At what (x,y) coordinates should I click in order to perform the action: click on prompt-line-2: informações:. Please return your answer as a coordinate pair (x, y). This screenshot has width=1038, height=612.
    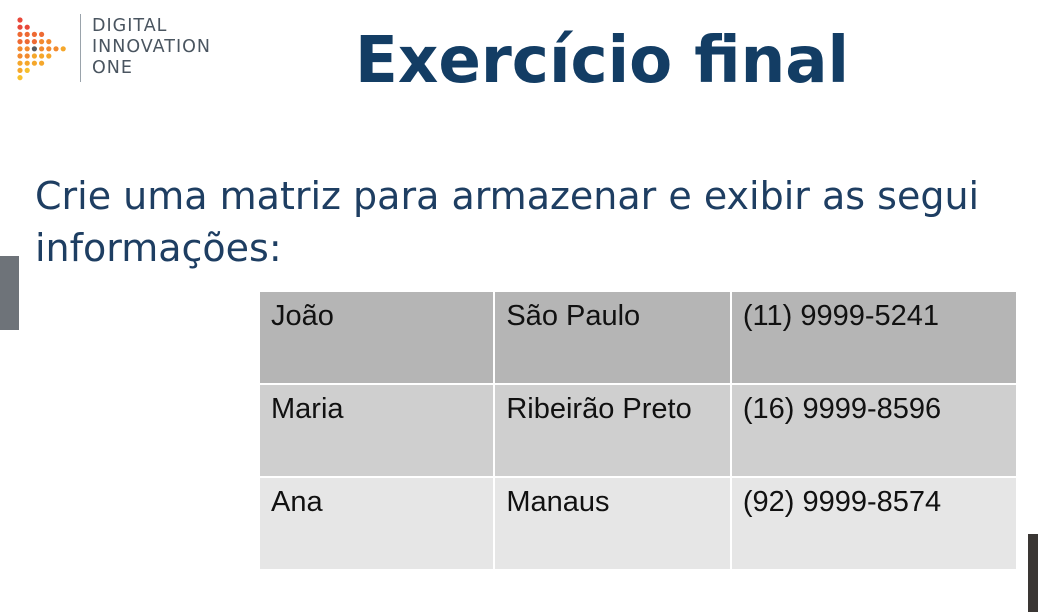
    Looking at the image, I should click on (158, 248).